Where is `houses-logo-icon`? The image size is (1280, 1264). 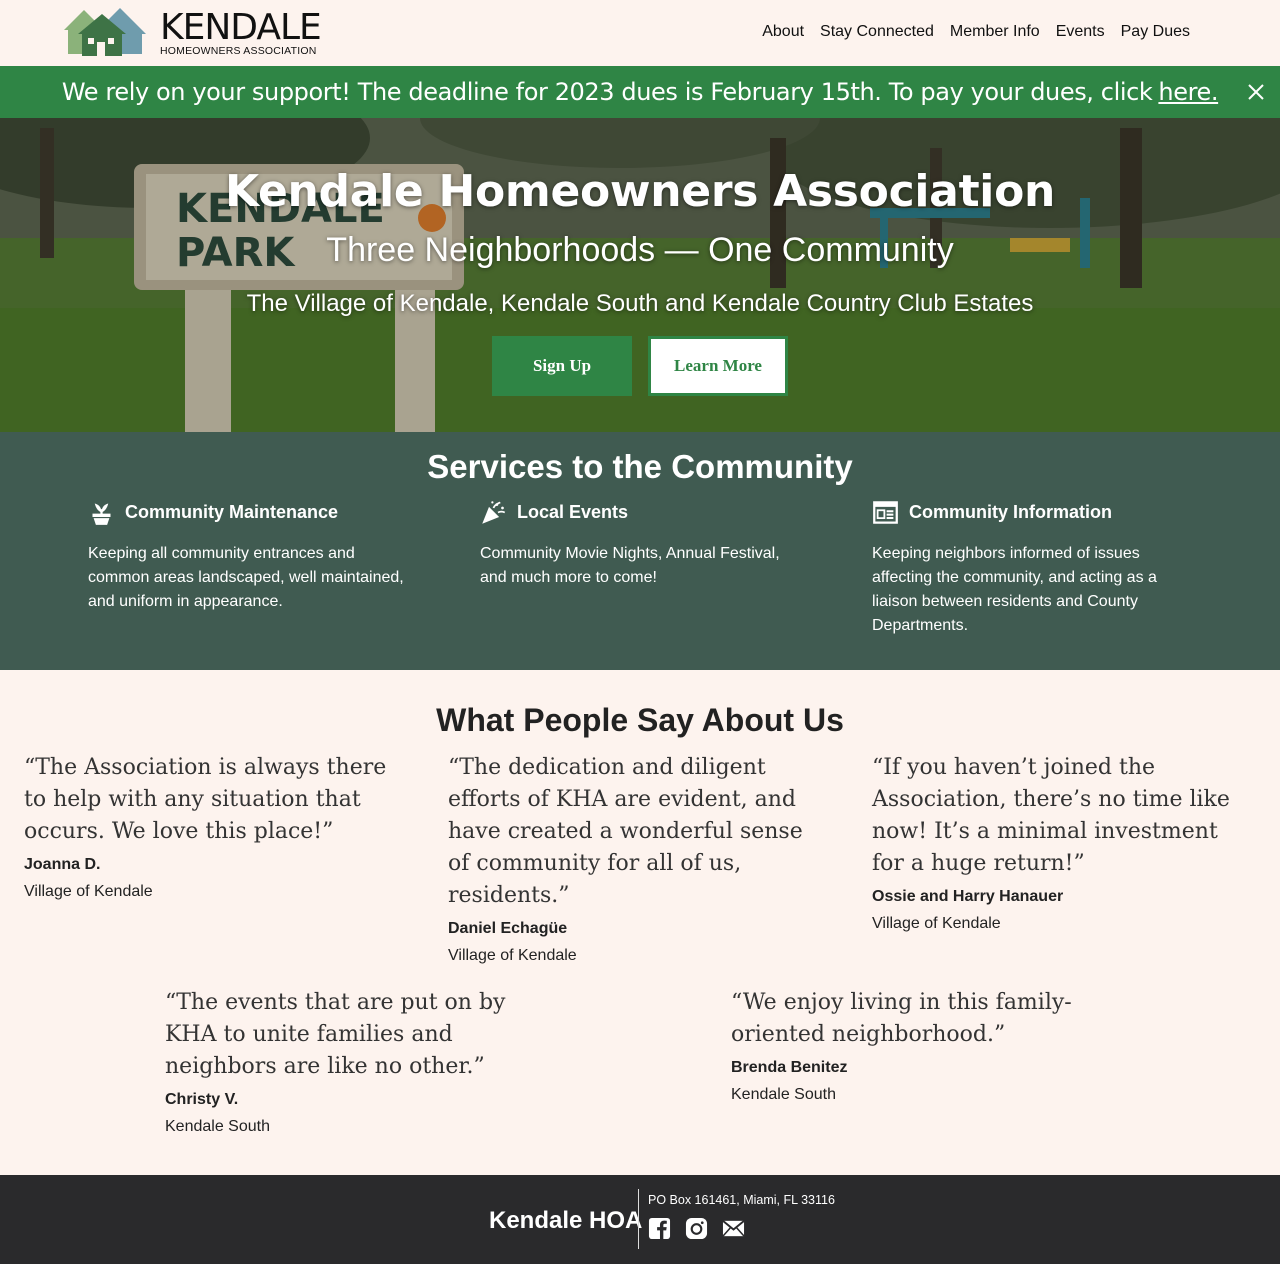
houses-logo-icon is located at coordinates (105, 32).